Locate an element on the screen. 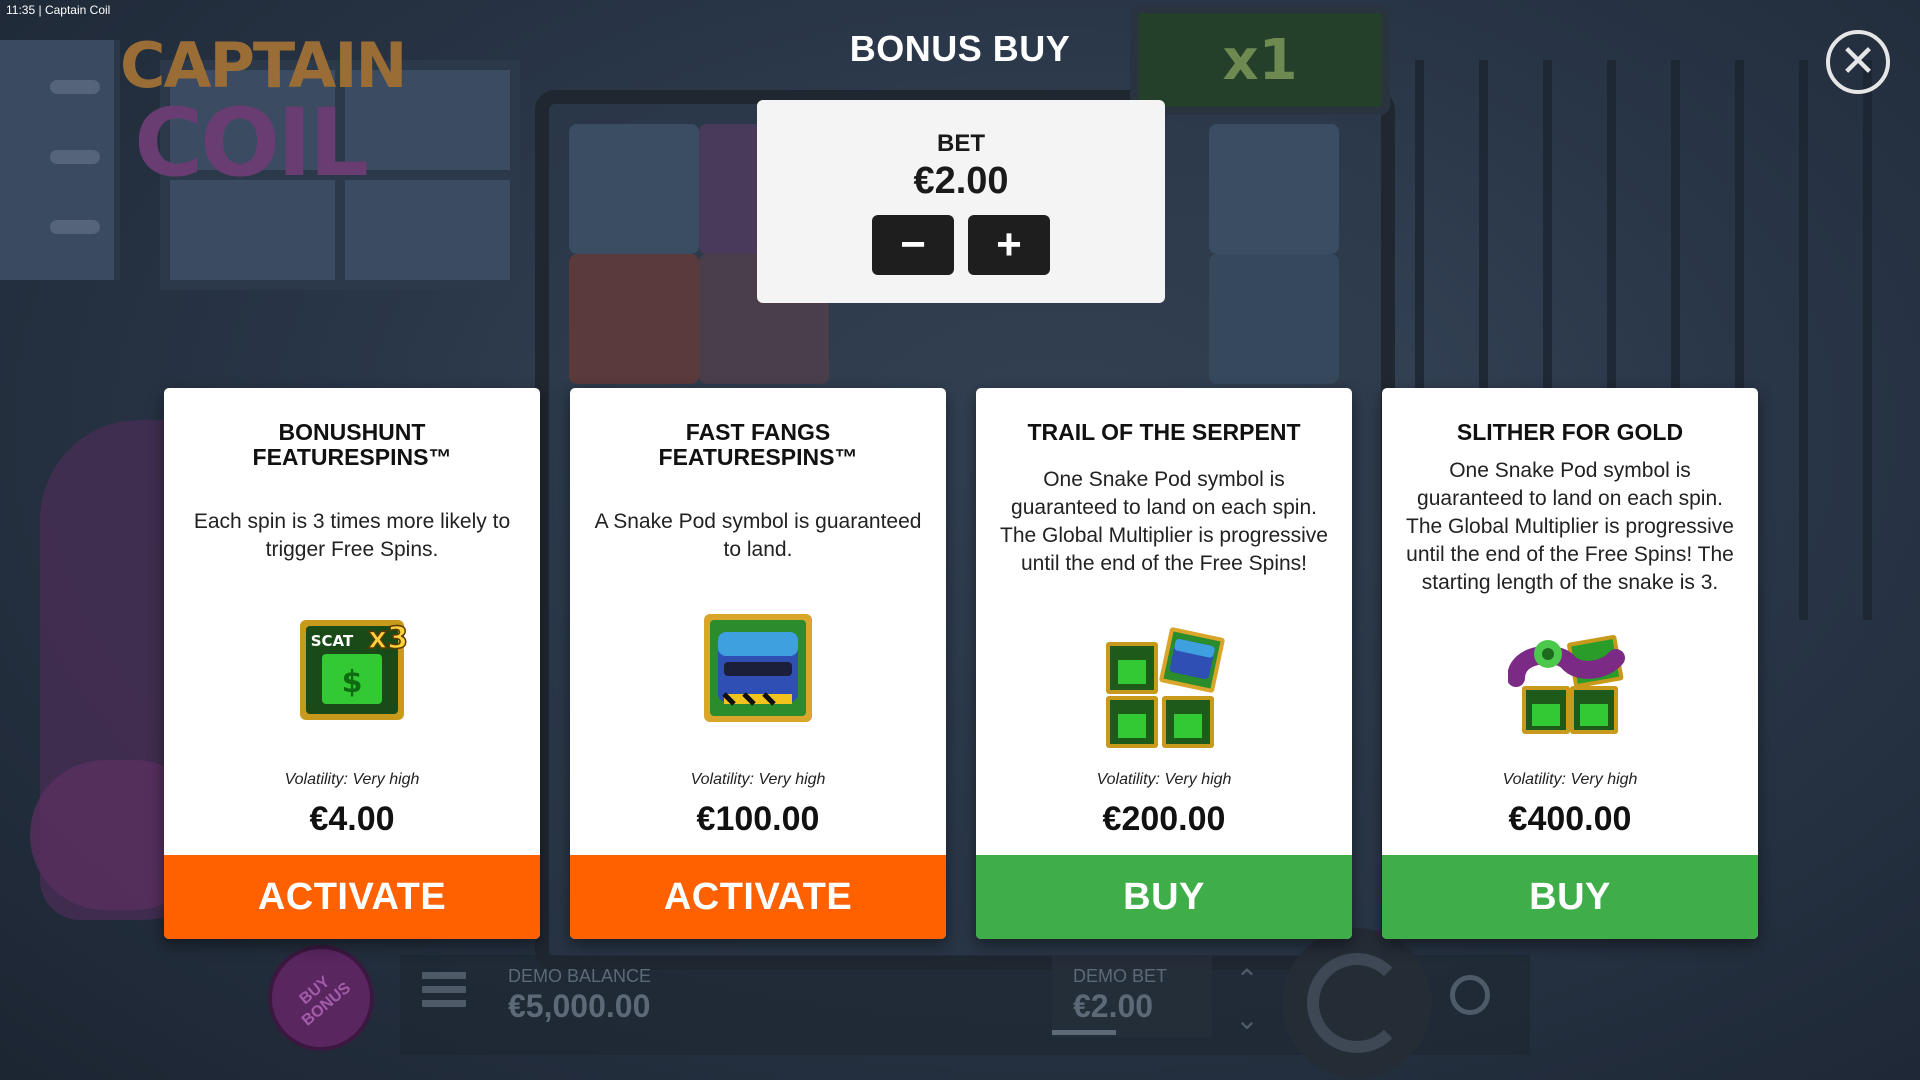  balance-value: €5,000.00 is located at coordinates (579, 1006).